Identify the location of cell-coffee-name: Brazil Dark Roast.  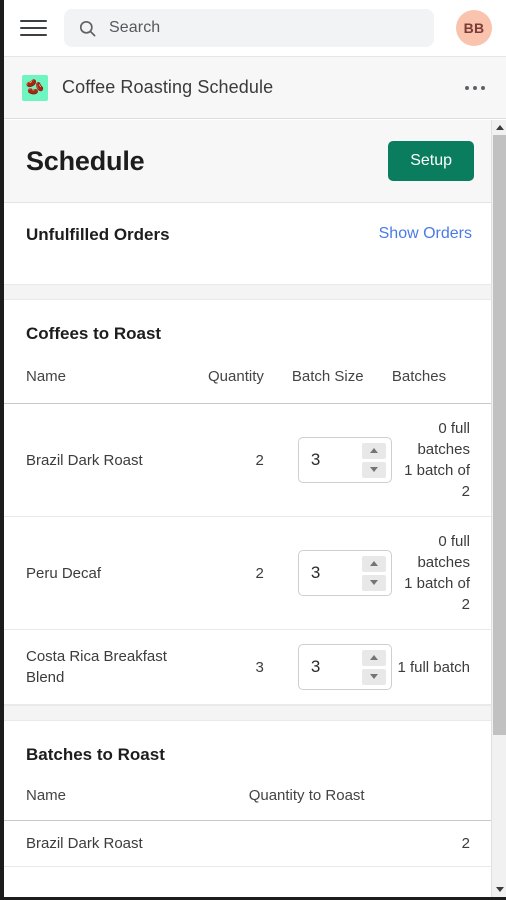
(95, 460).